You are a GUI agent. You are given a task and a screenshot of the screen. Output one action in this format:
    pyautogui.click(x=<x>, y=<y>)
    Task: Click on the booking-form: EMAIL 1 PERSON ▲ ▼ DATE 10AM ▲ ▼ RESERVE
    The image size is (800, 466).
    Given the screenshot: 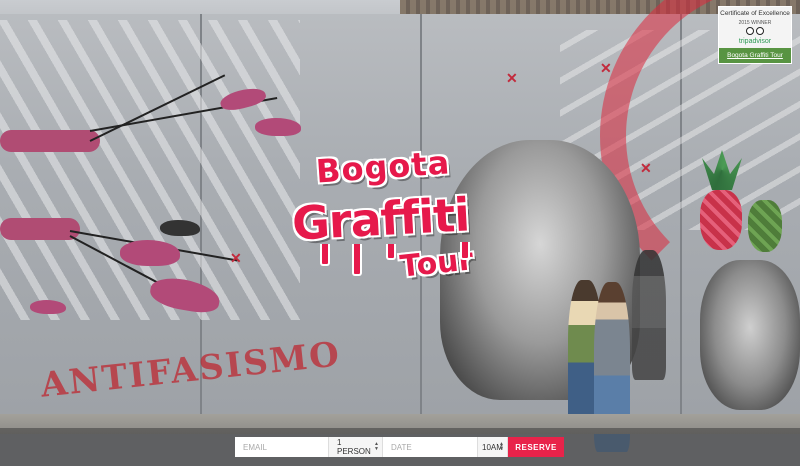 What is the action you would take?
    pyautogui.click(x=399, y=447)
    